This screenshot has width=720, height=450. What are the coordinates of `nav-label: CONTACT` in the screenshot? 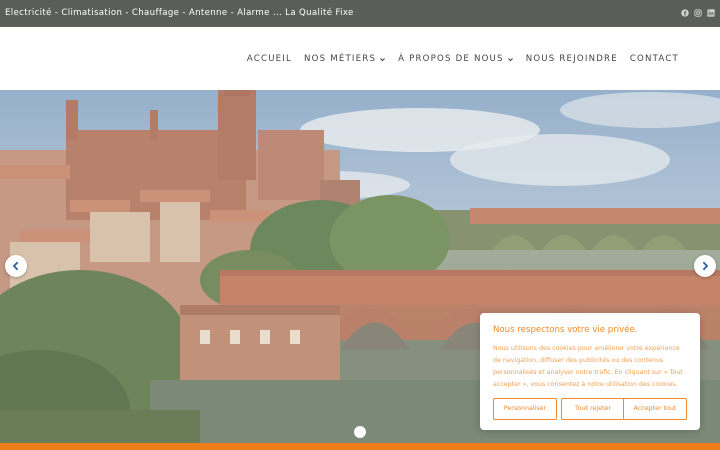 It's located at (654, 59).